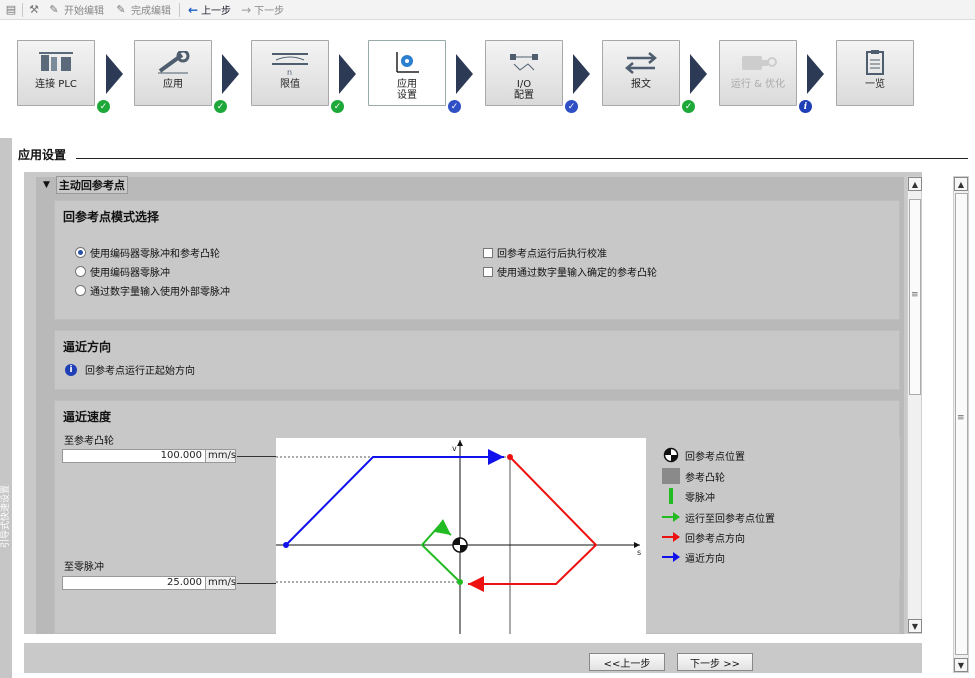  I want to click on step-application: 应用, so click(173, 73).